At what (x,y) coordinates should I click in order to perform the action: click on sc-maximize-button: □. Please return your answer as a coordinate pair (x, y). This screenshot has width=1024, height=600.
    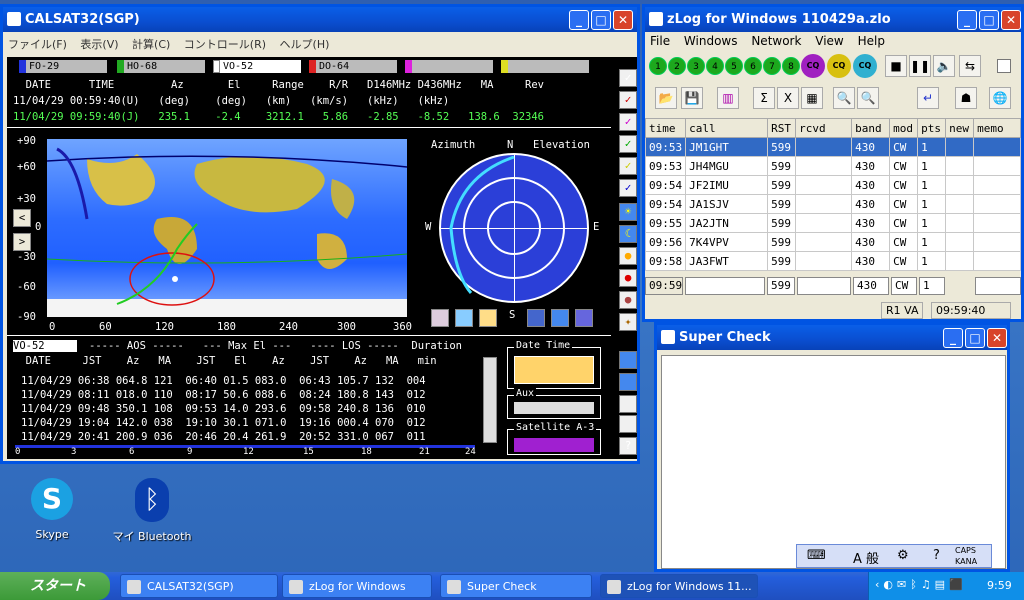
    Looking at the image, I should click on (975, 338).